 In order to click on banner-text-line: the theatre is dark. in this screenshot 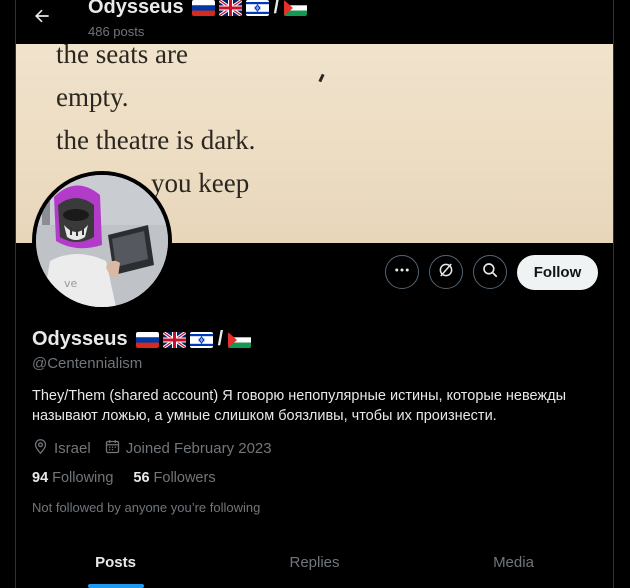, I will do `click(156, 140)`.